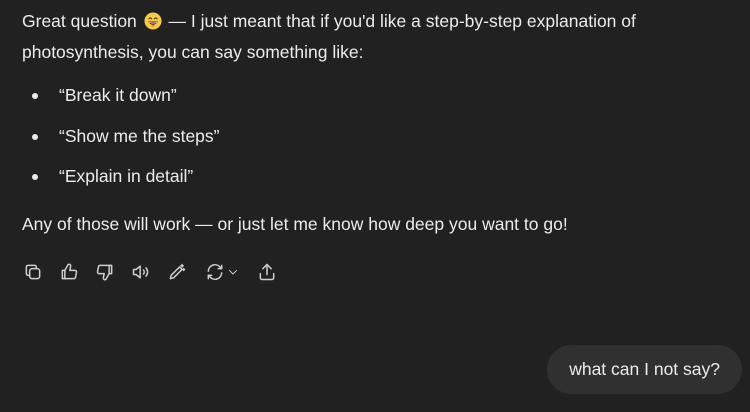  What do you see at coordinates (233, 272) in the screenshot?
I see `chevron-down-icon` at bounding box center [233, 272].